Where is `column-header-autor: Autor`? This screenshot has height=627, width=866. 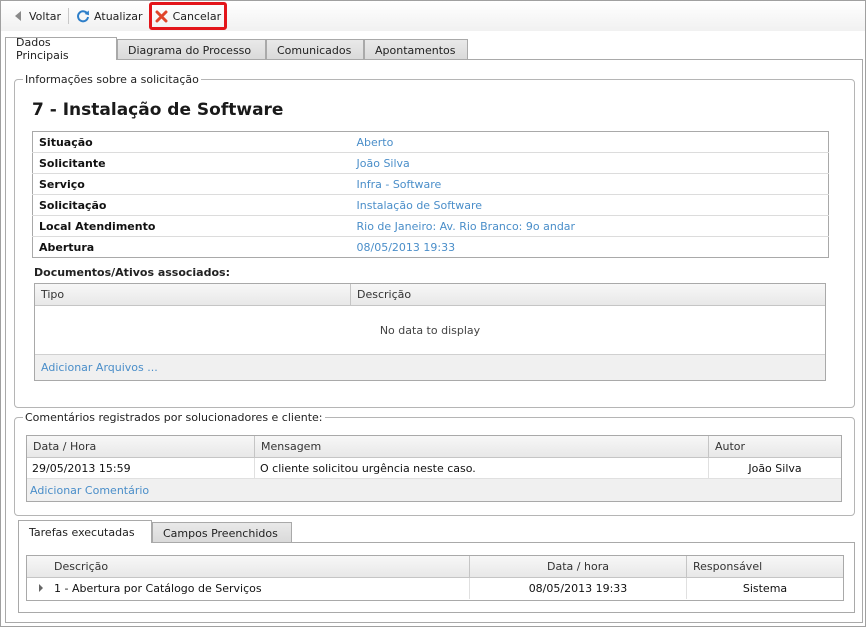 column-header-autor: Autor is located at coordinates (775, 446).